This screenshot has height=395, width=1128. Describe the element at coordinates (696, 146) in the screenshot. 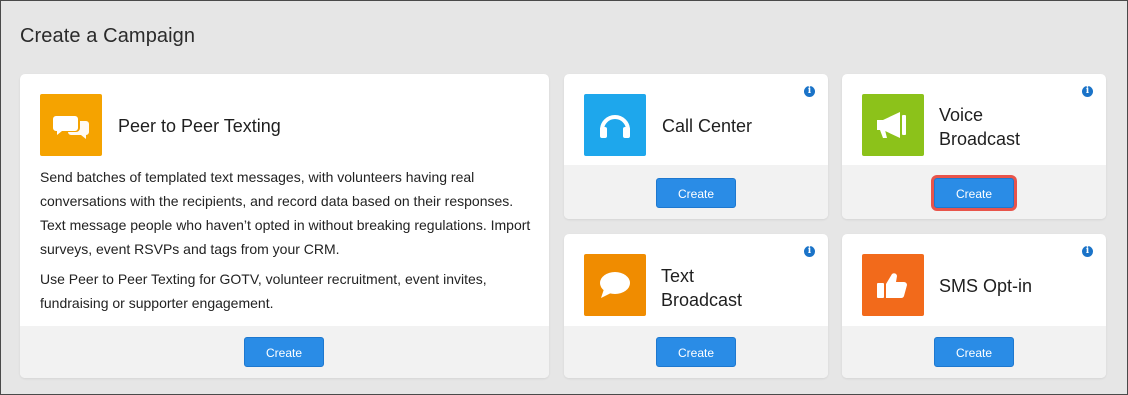

I see `card-call-center: i Call Center Create` at that location.